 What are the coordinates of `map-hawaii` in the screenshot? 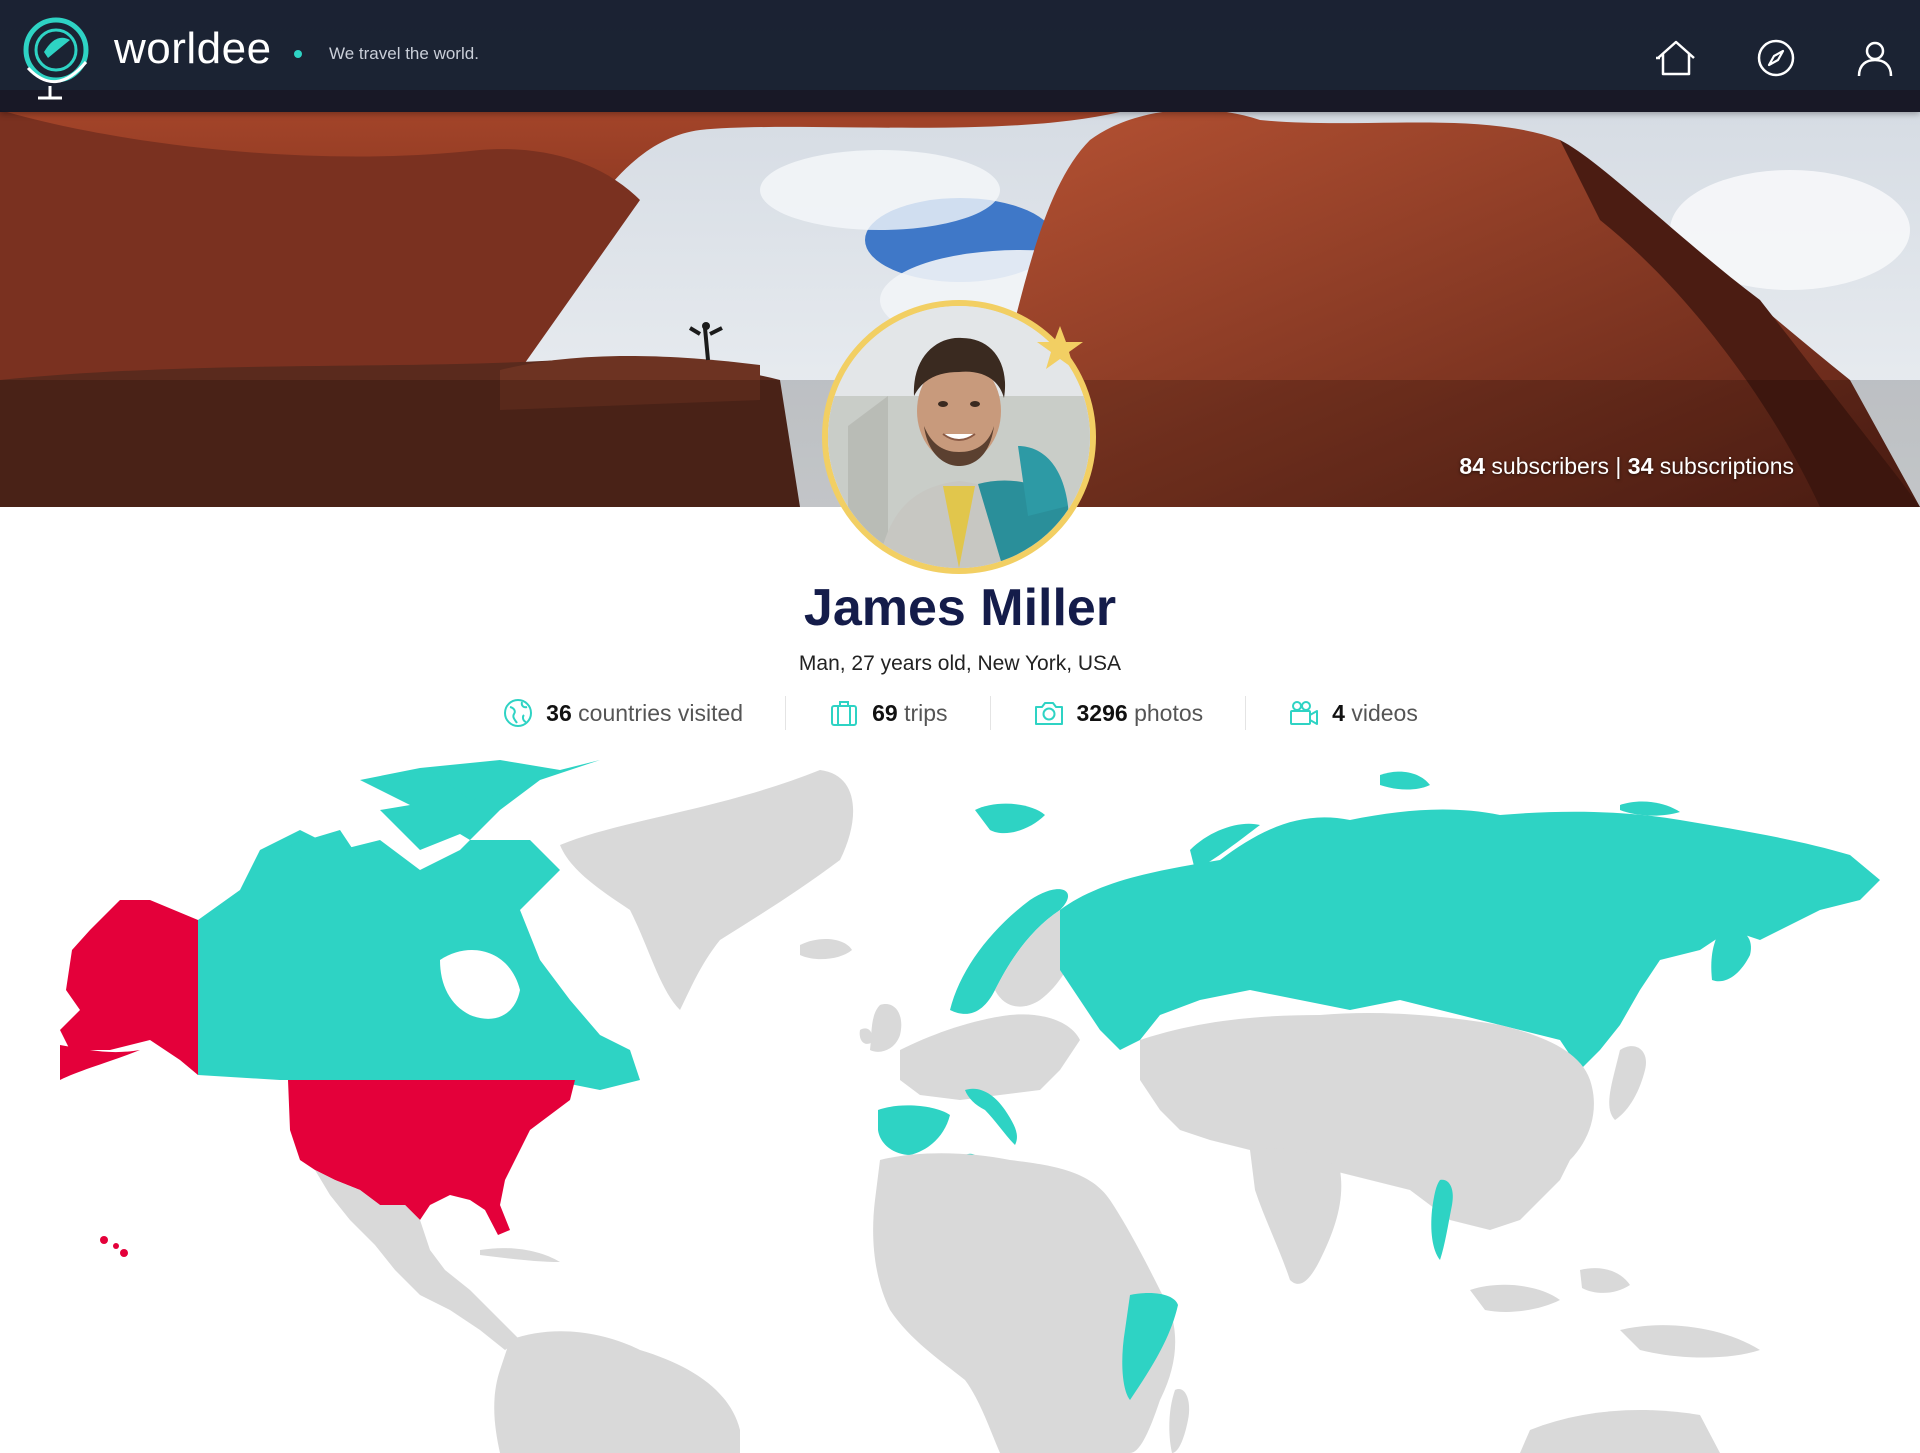 It's located at (104, 1240).